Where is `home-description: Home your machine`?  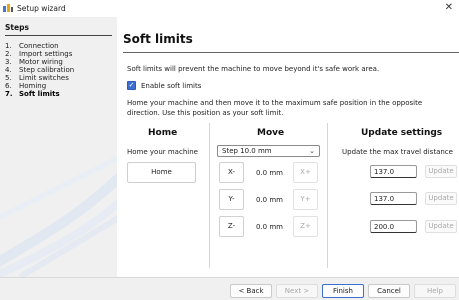
home-description: Home your machine is located at coordinates (162, 152).